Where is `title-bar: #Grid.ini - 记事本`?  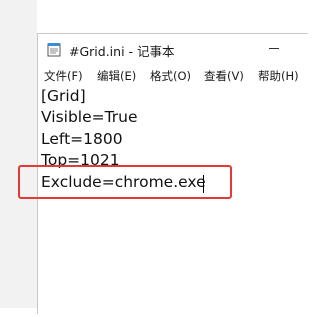 title-bar: #Grid.ini - 记事本 is located at coordinates (173, 49).